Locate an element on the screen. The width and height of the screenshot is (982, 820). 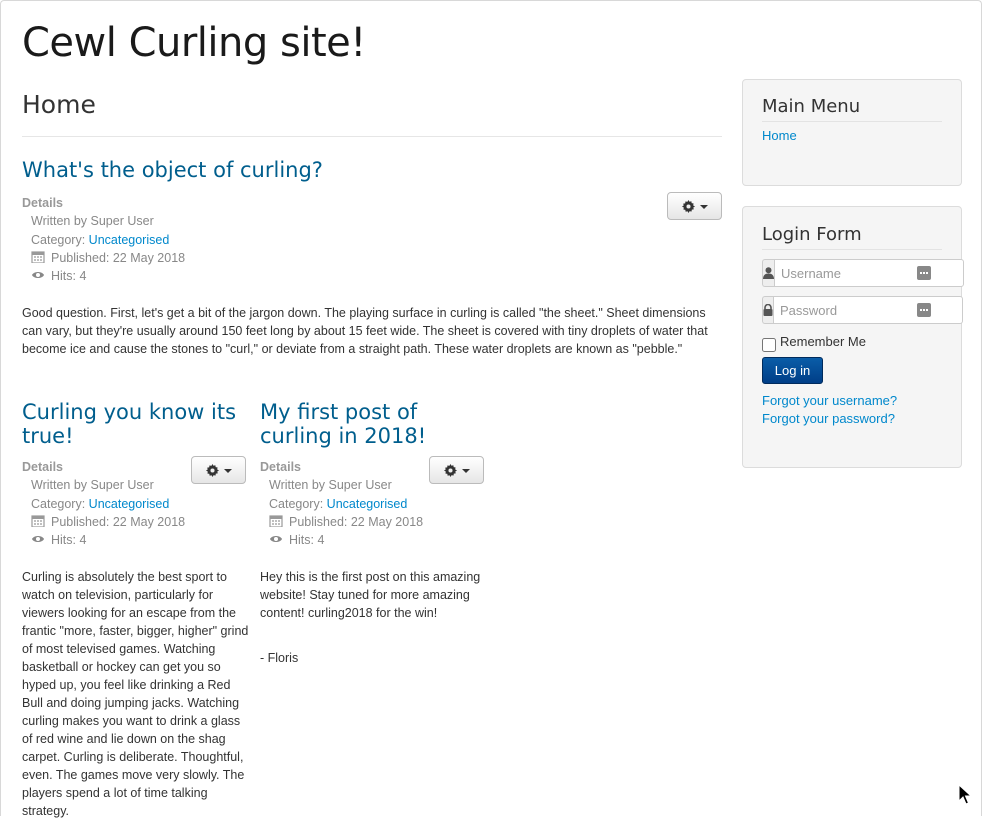
page-heading: Home is located at coordinates (59, 104).